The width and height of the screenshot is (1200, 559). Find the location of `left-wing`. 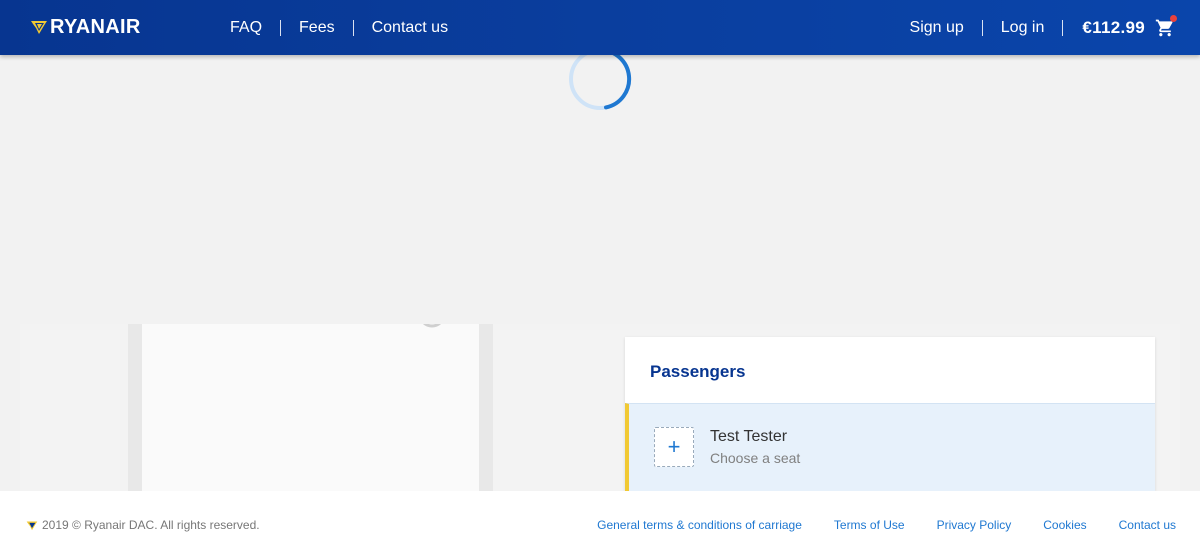

left-wing is located at coordinates (74, 407).